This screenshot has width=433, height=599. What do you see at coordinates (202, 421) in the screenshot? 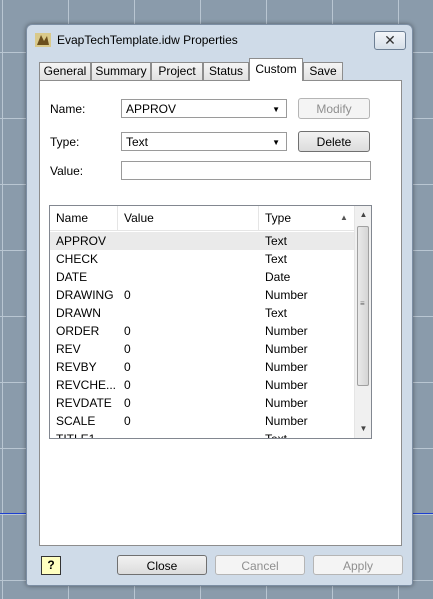
I see `table-row: SCALE 0 Number` at bounding box center [202, 421].